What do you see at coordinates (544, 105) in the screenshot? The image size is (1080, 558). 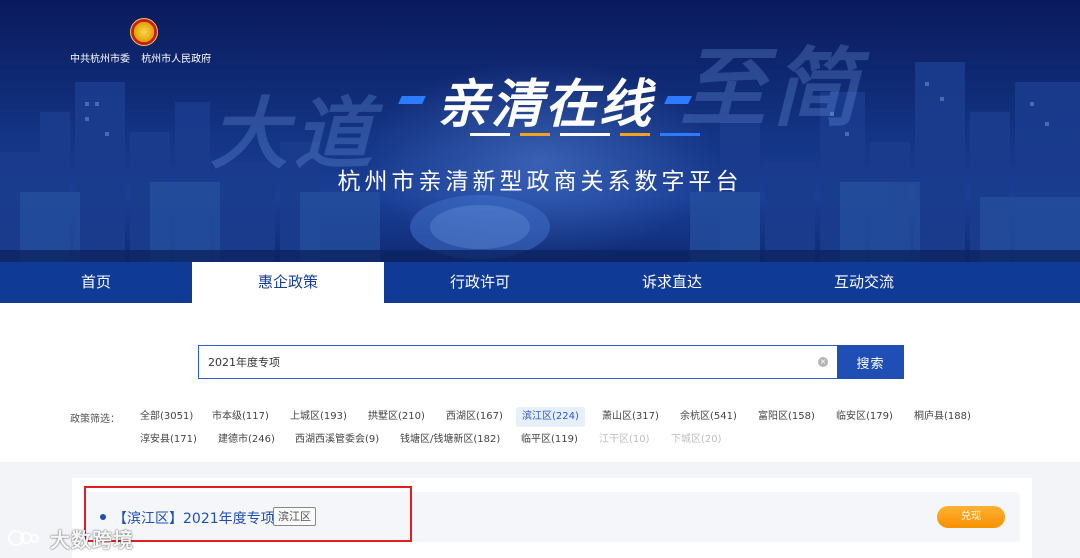 I see `platform-title-text: 亲清在线` at bounding box center [544, 105].